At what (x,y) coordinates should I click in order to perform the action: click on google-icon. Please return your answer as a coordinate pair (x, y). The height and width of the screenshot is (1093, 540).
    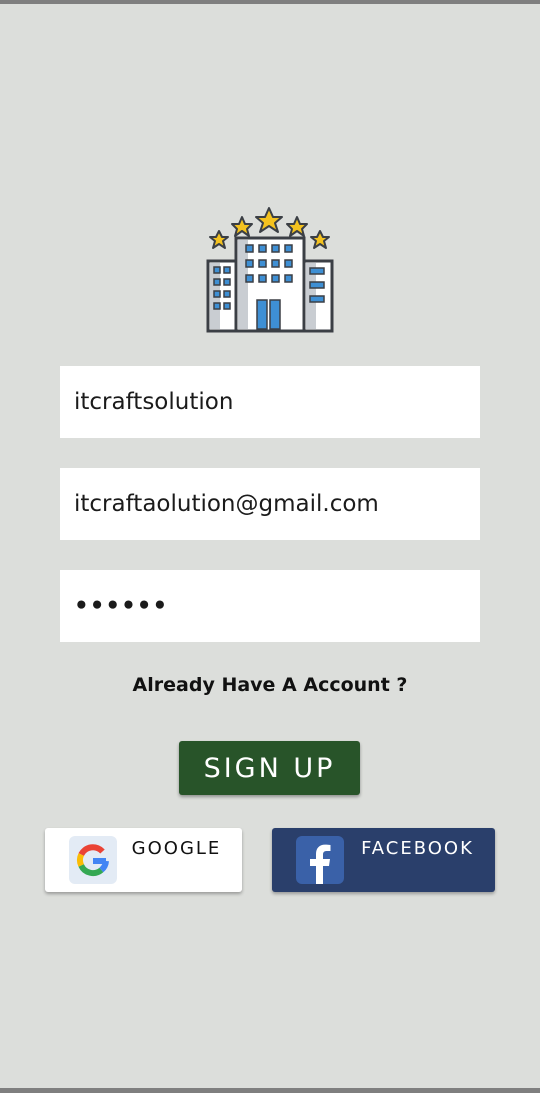
    Looking at the image, I should click on (93, 860).